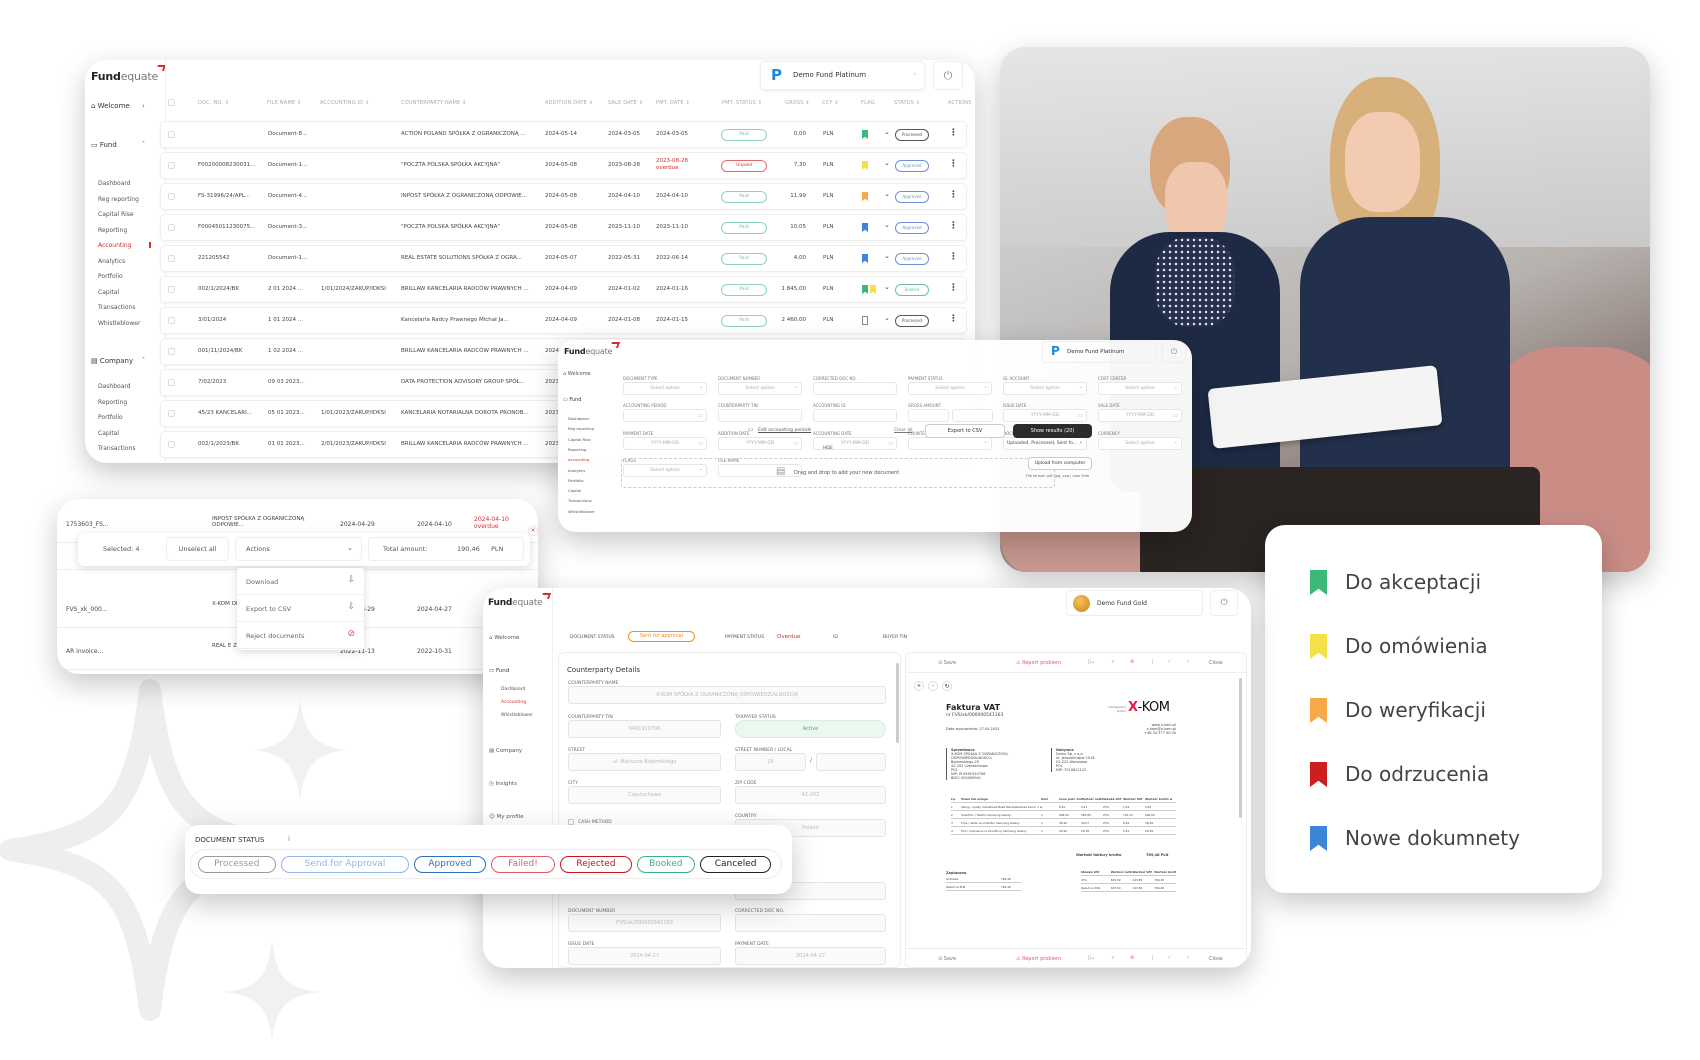  What do you see at coordinates (842, 75) in the screenshot?
I see `fund-selector: P Demo Fund Platinum ›` at bounding box center [842, 75].